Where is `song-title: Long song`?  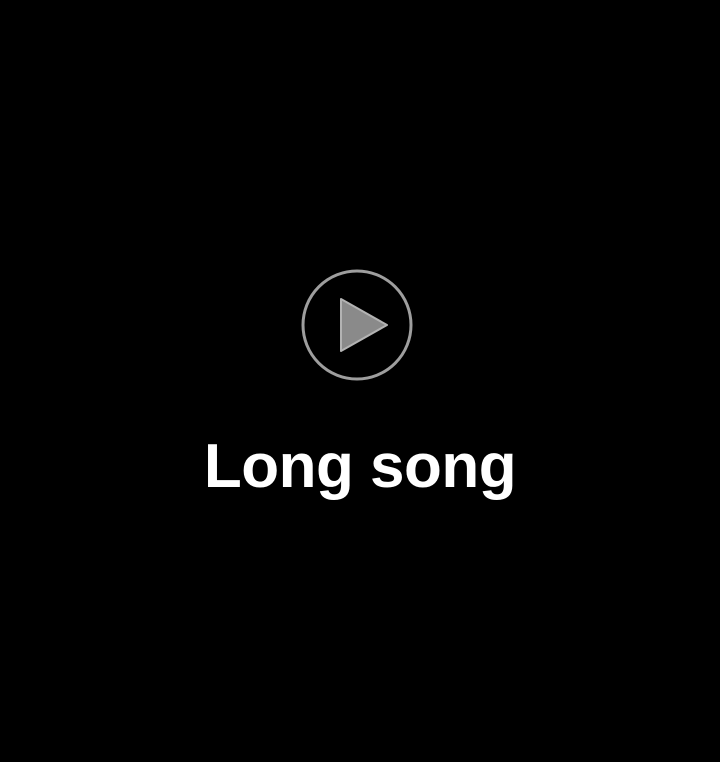 song-title: Long song is located at coordinates (360, 466).